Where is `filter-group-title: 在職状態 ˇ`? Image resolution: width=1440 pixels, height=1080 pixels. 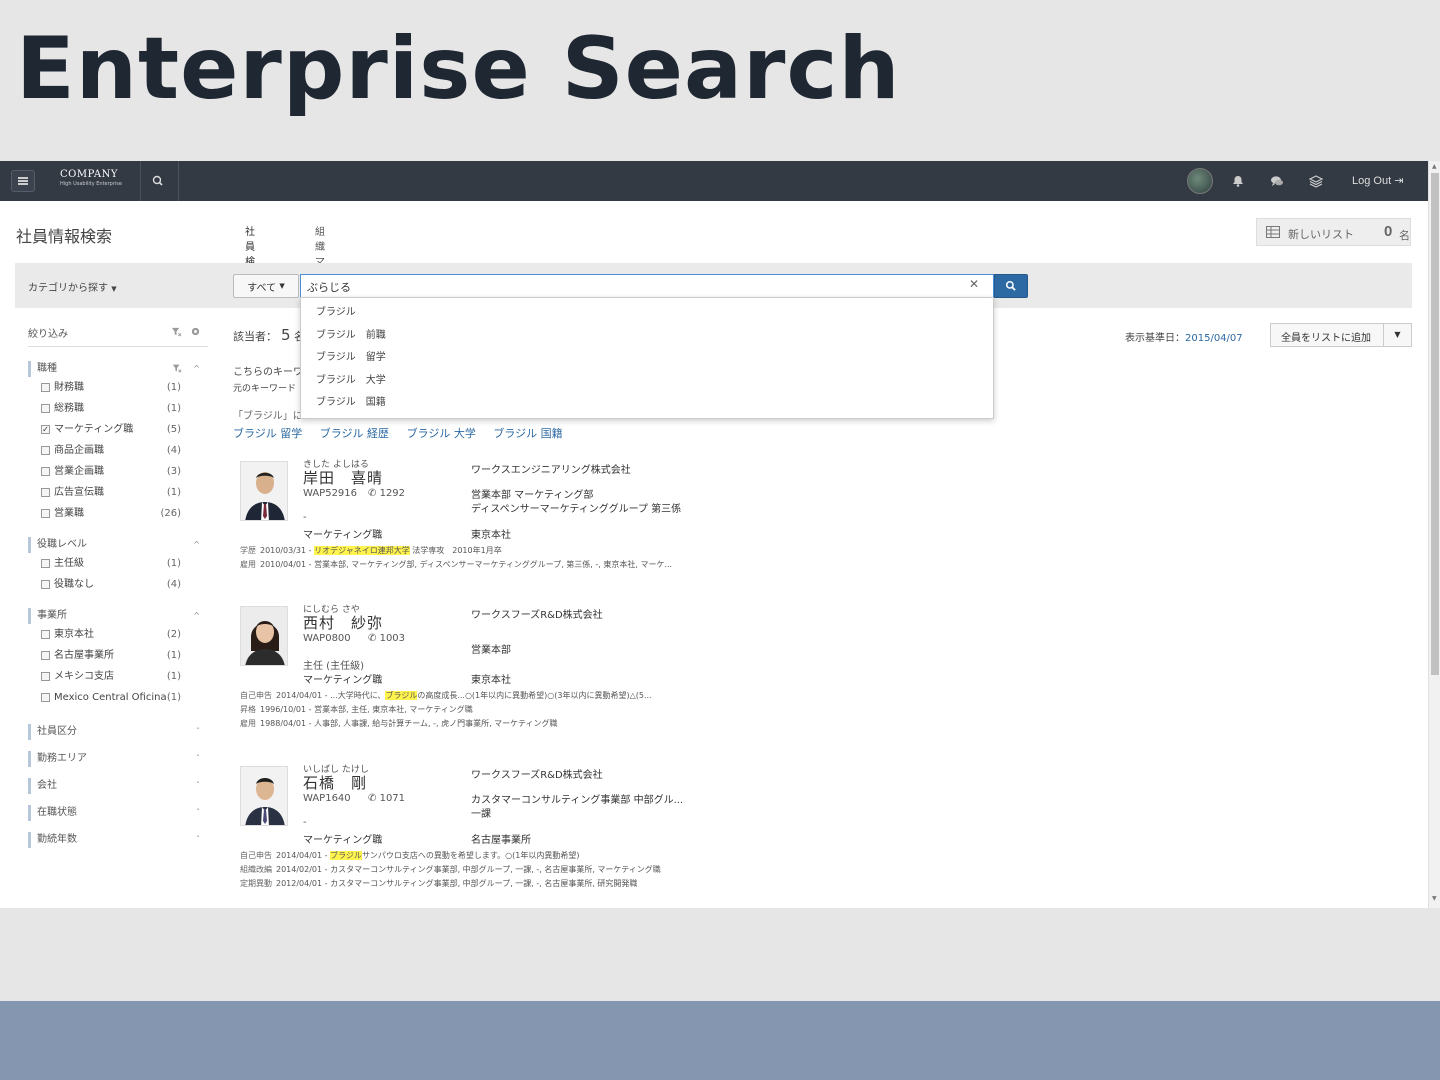
filter-group-title: 在職状態 ˇ is located at coordinates (118, 813).